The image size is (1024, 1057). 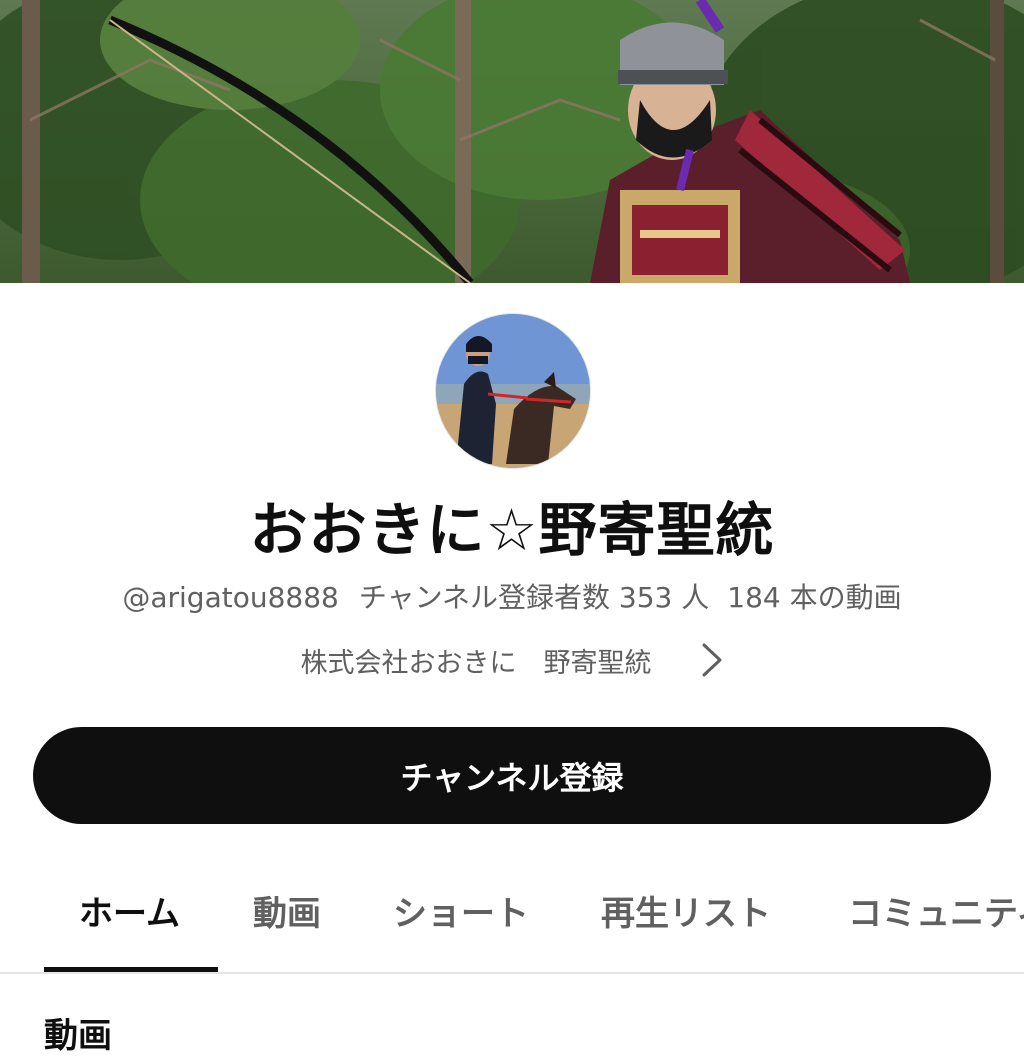 I want to click on channel-meta: @arigatou8888 チャンネル登録者数 353 人 184 本の動画, so click(x=512, y=598).